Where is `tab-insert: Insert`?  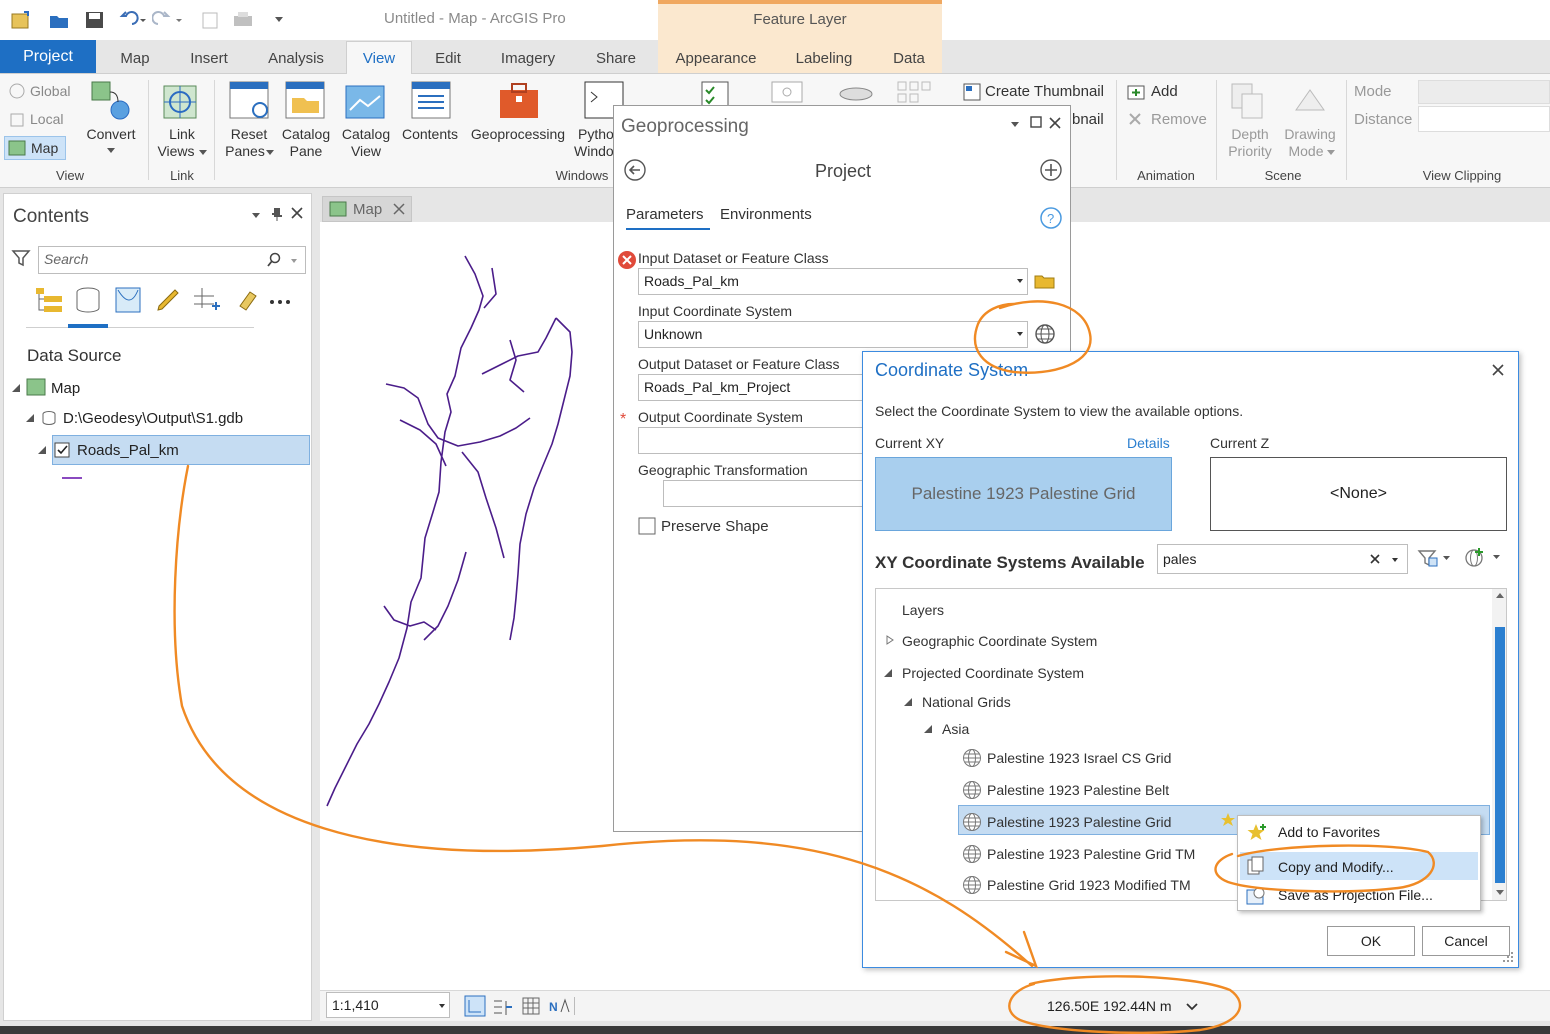
tab-insert: Insert is located at coordinates (209, 59).